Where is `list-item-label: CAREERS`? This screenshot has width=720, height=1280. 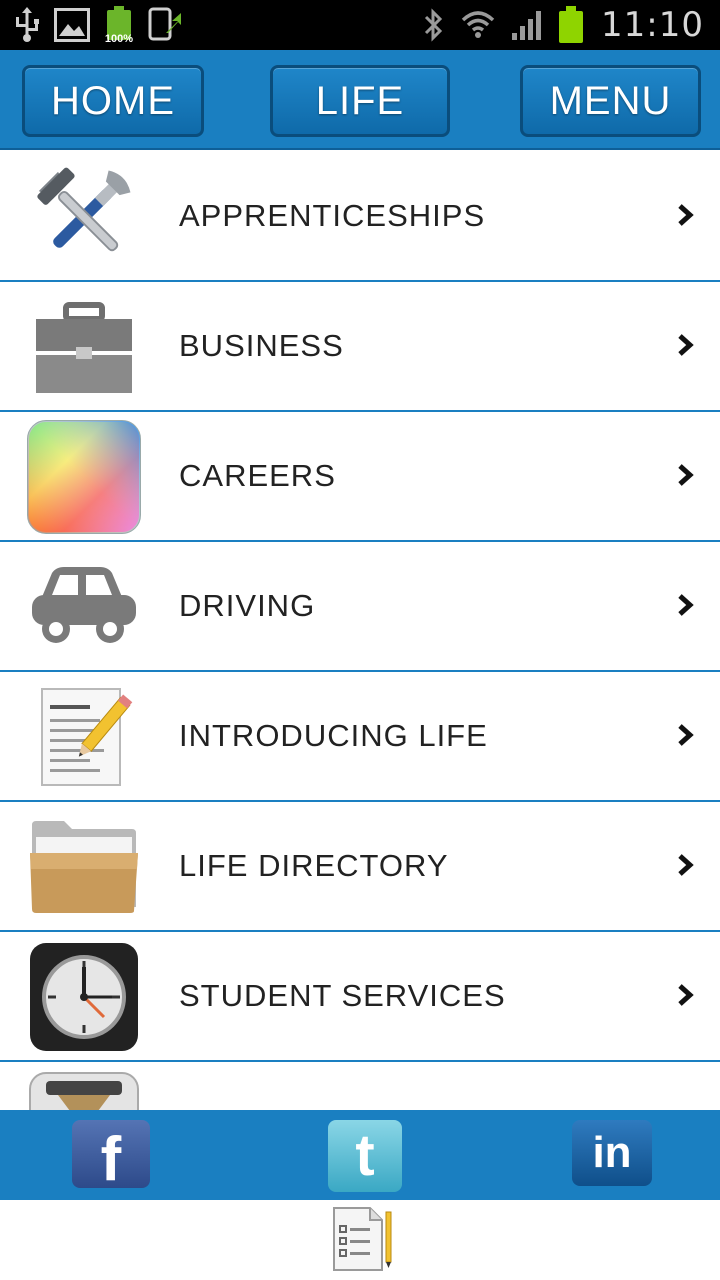
list-item-label: CAREERS is located at coordinates (257, 475).